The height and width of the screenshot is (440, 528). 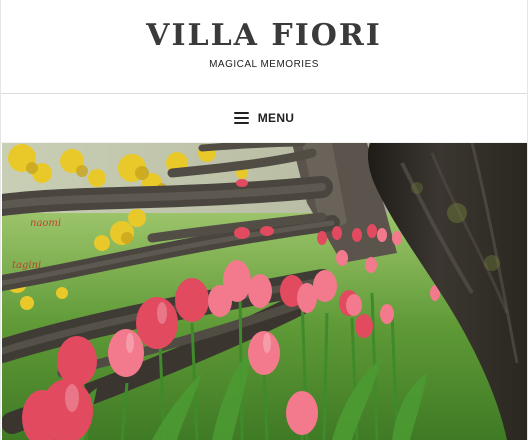 I want to click on menu-toggle-button: MENU, so click(x=264, y=118).